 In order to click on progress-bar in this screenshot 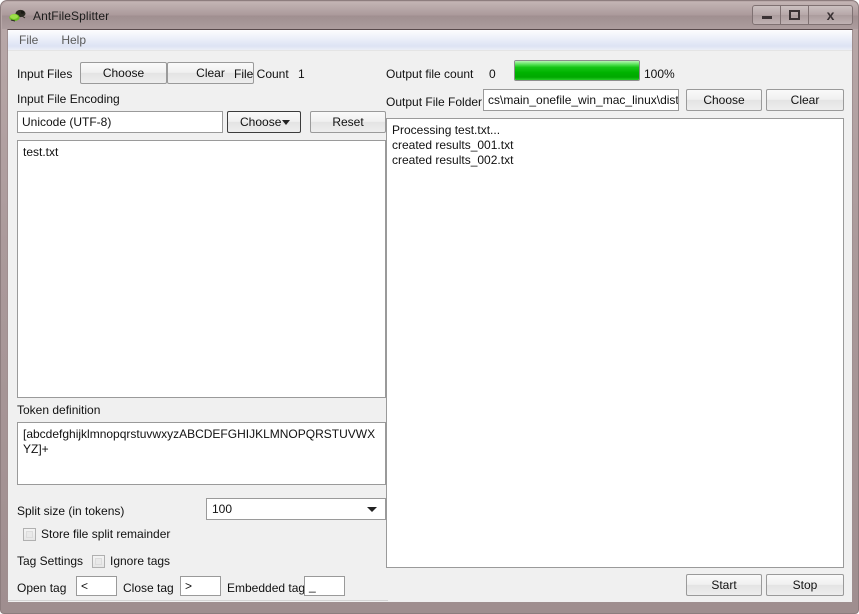, I will do `click(577, 70)`.